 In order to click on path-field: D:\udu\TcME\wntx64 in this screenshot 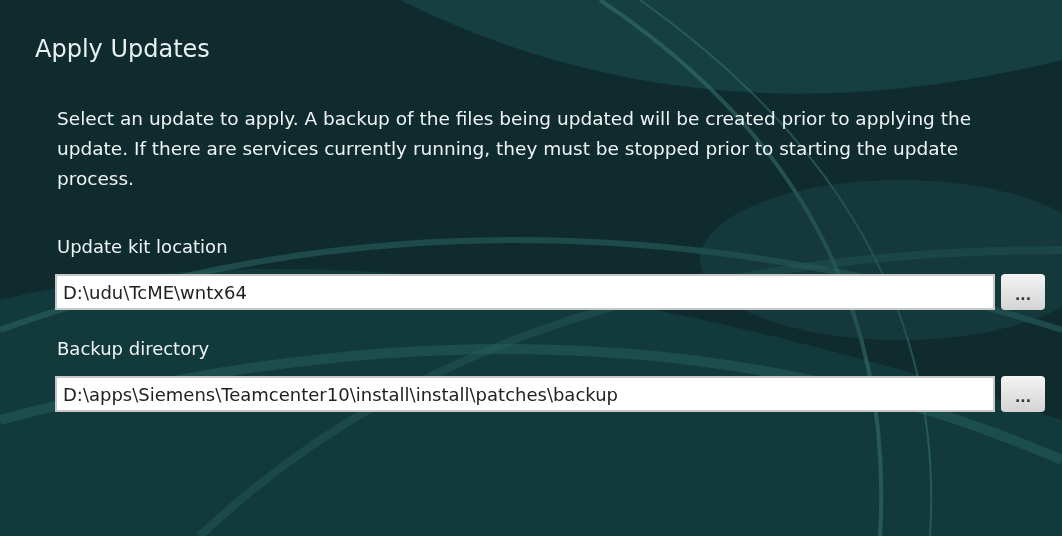, I will do `click(525, 292)`.